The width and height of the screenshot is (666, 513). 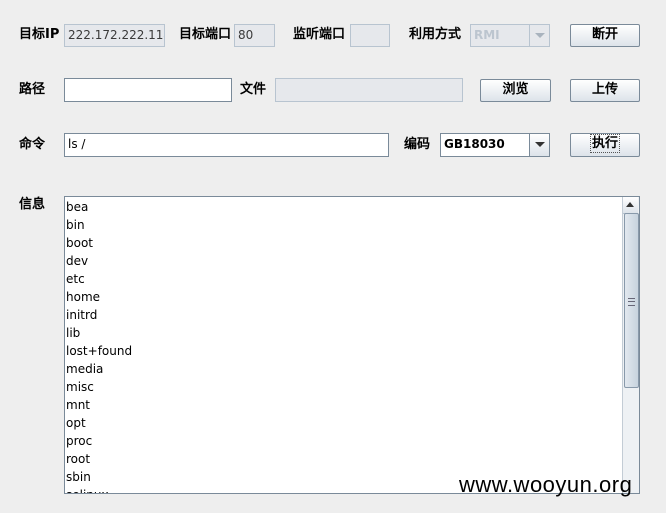 I want to click on listen-port-field, so click(x=370, y=35).